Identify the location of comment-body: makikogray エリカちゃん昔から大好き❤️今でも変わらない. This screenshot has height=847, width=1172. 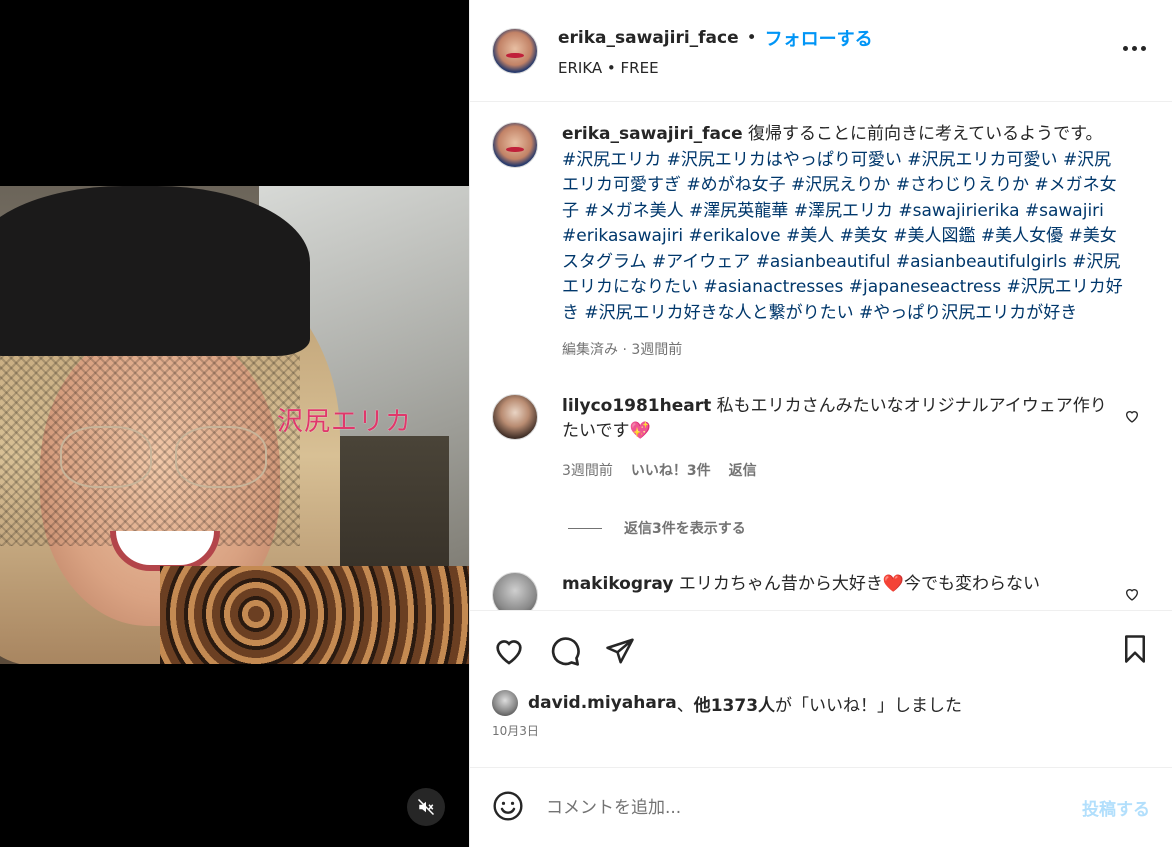
(842, 591).